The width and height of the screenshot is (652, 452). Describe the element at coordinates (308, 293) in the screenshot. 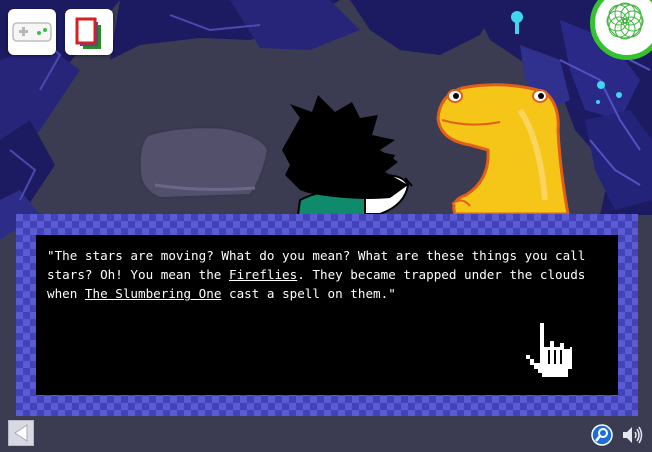

I see `dialog-text-segment: cast a spell on them."` at that location.